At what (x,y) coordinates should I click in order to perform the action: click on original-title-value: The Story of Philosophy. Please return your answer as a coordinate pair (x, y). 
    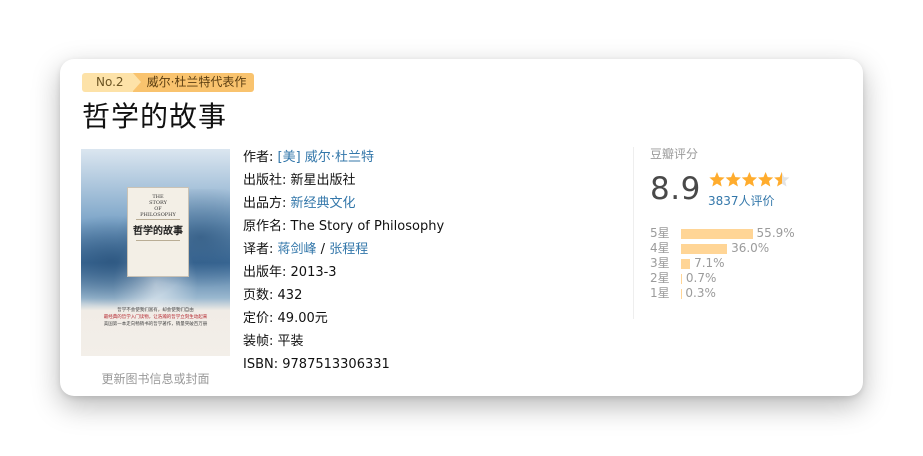
    Looking at the image, I should click on (367, 226).